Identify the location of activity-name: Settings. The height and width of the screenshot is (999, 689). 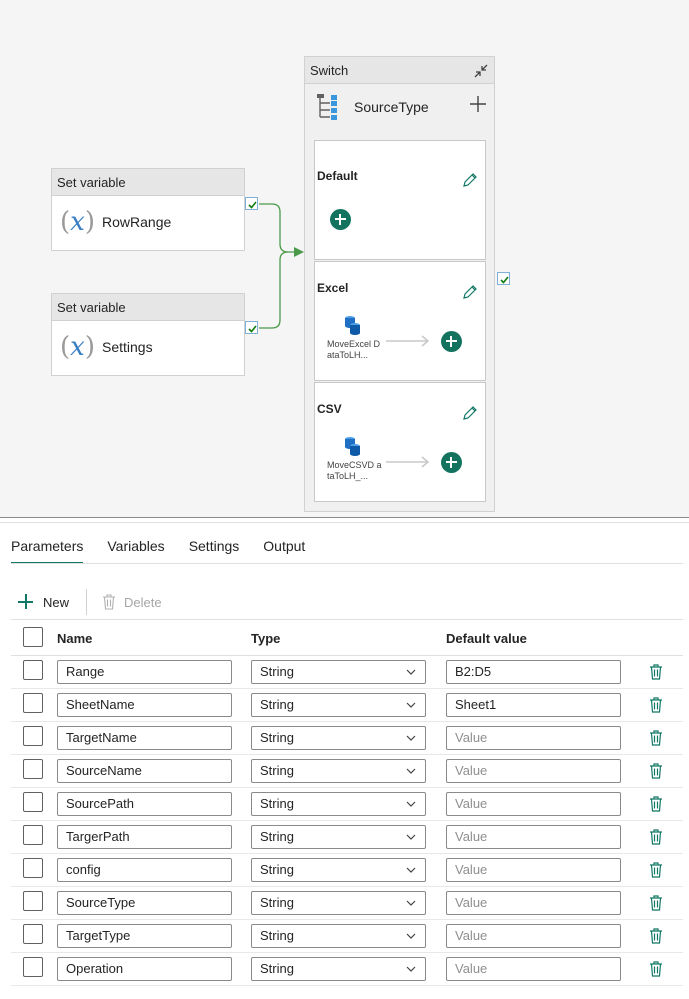
(127, 347).